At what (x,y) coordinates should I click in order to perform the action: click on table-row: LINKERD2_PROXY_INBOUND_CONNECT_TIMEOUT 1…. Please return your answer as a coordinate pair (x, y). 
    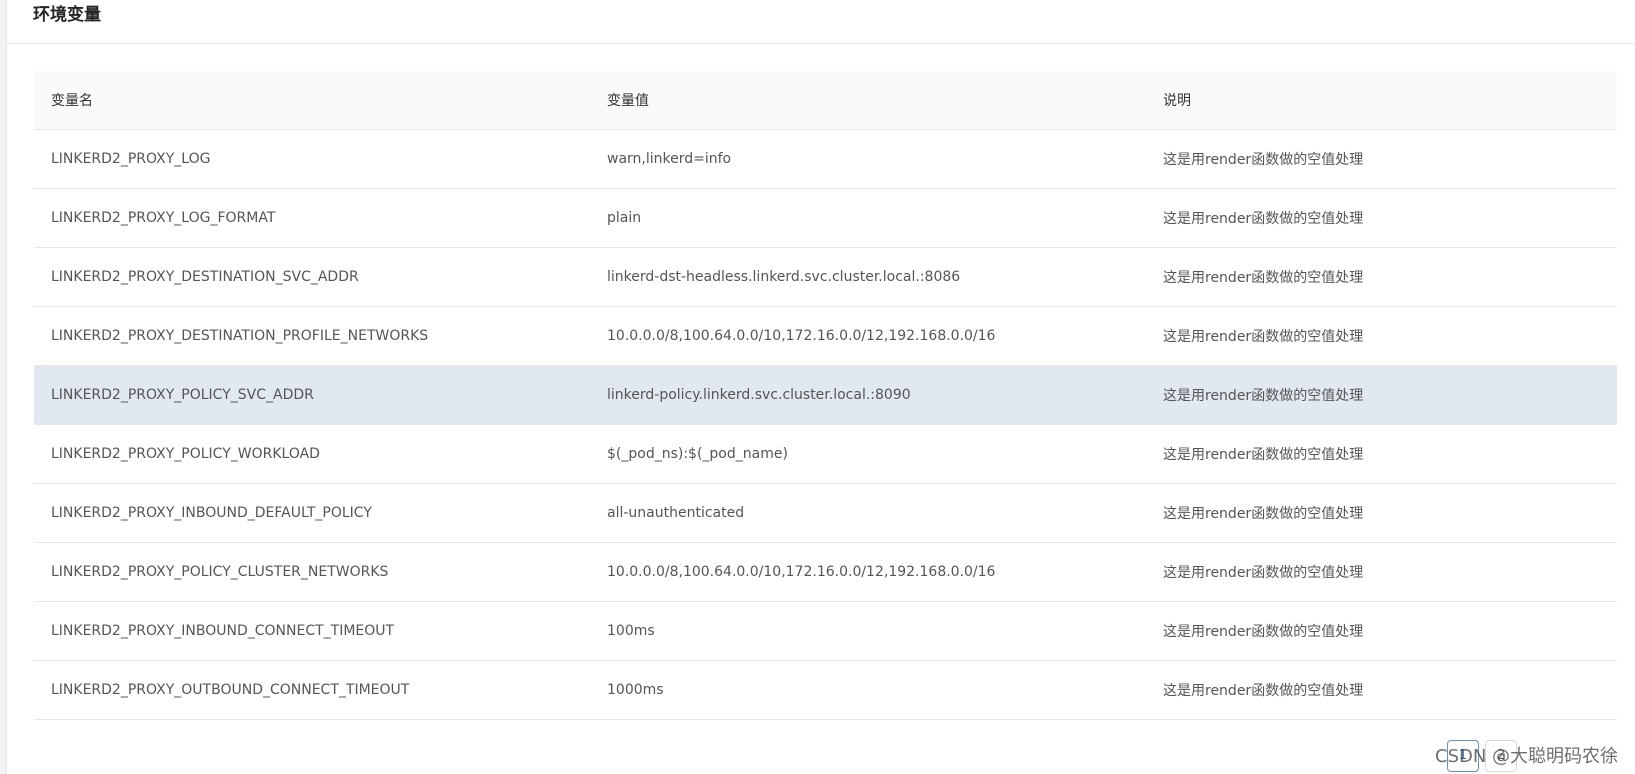
    Looking at the image, I should click on (825, 631).